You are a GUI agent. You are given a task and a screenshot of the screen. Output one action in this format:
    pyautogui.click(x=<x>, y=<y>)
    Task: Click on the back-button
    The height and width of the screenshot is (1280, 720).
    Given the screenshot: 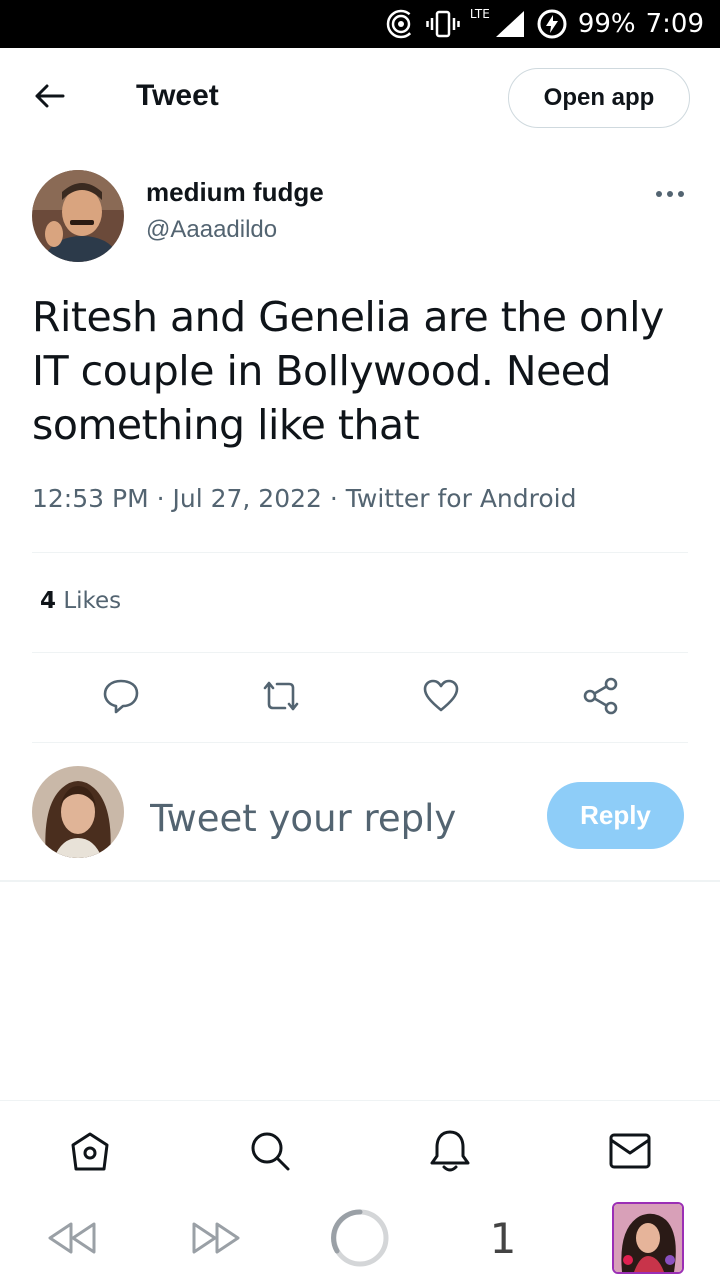 What is the action you would take?
    pyautogui.click(x=50, y=98)
    